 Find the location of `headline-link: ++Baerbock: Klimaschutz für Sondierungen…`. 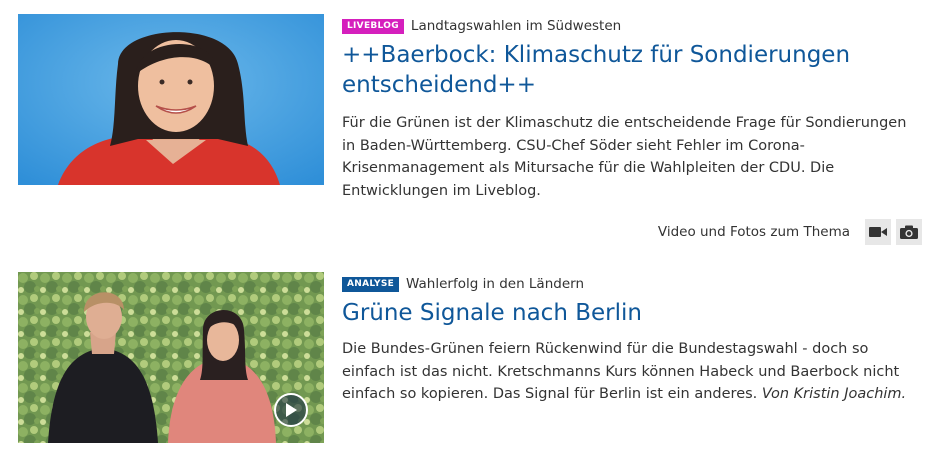

headline-link: ++Baerbock: Klimaschutz für Sondierungen… is located at coordinates (632, 70).